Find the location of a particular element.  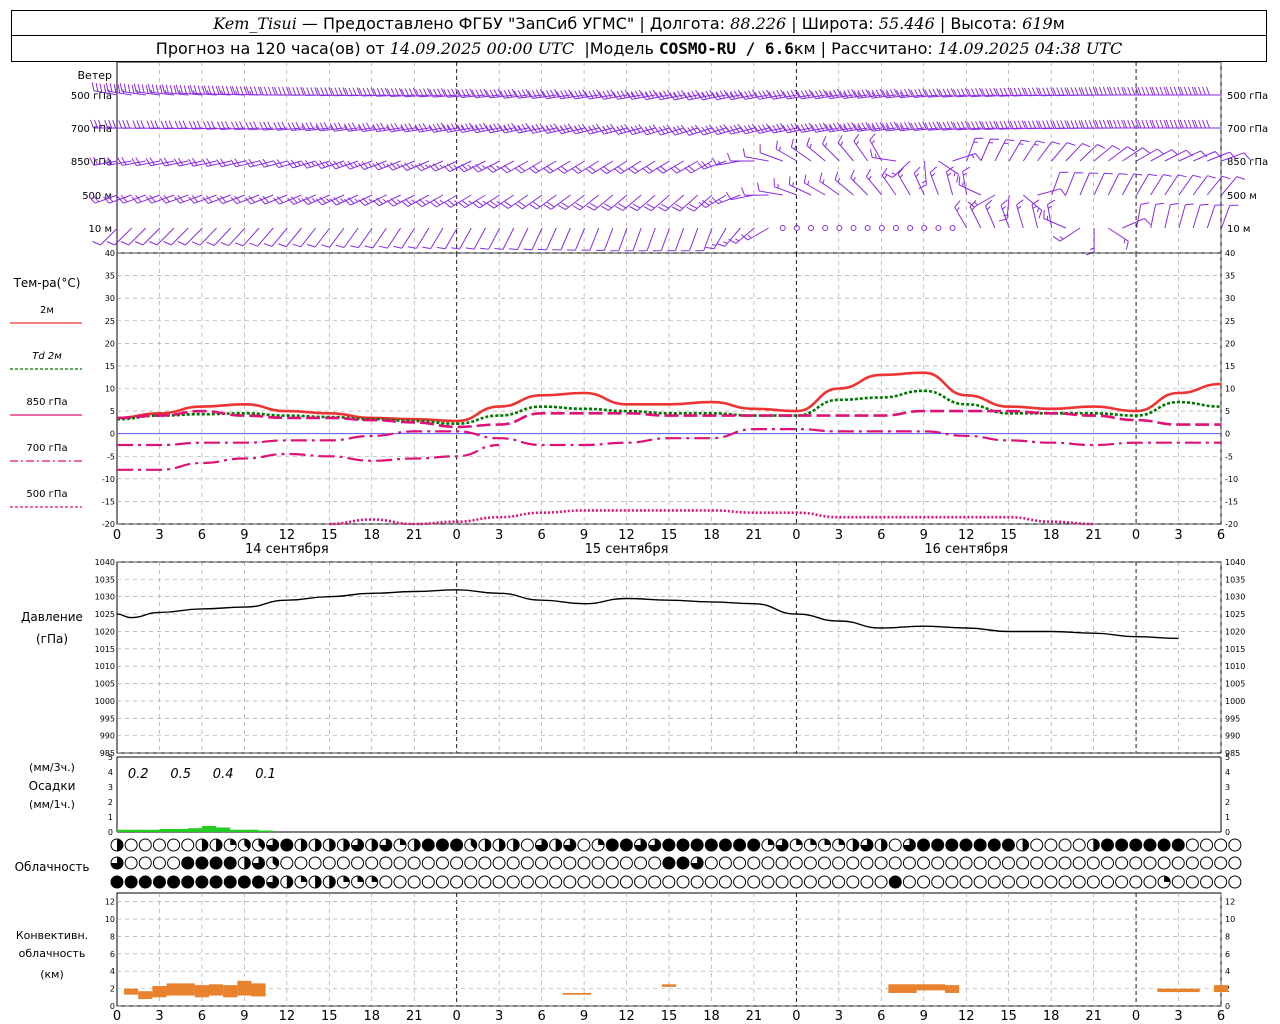

pressure-ytick-left: 1010 is located at coordinates (105, 666).